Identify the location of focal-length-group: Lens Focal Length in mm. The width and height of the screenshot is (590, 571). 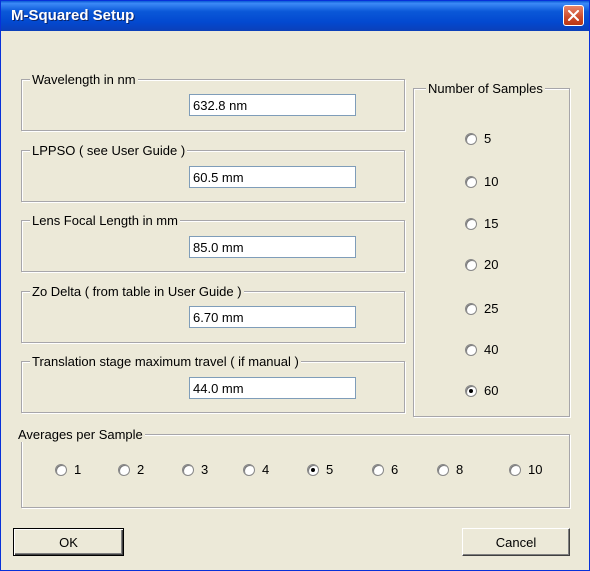
(213, 242).